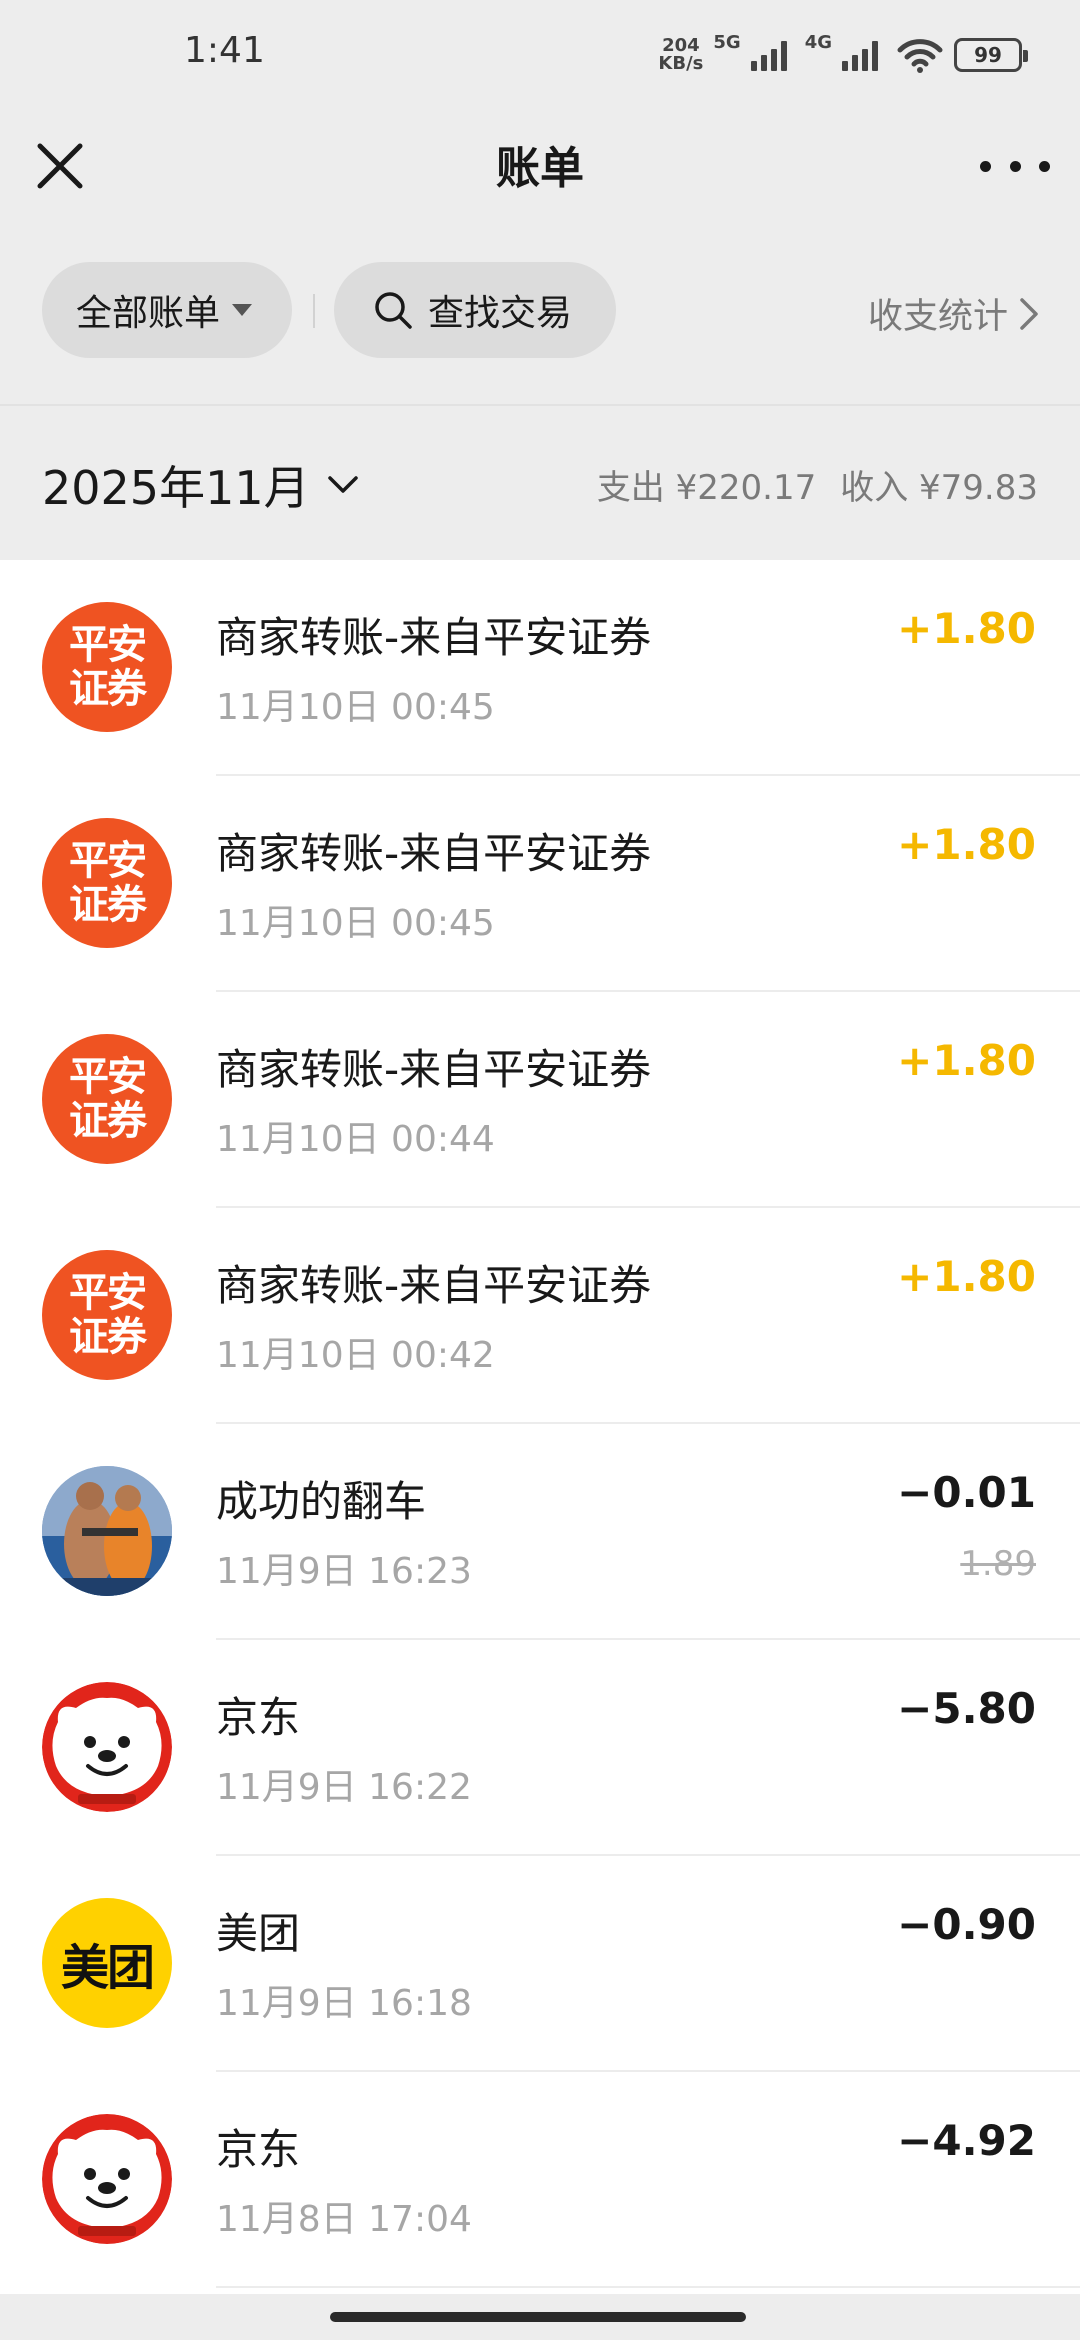  What do you see at coordinates (966, 2140) in the screenshot?
I see `transaction-amount: −4.92` at bounding box center [966, 2140].